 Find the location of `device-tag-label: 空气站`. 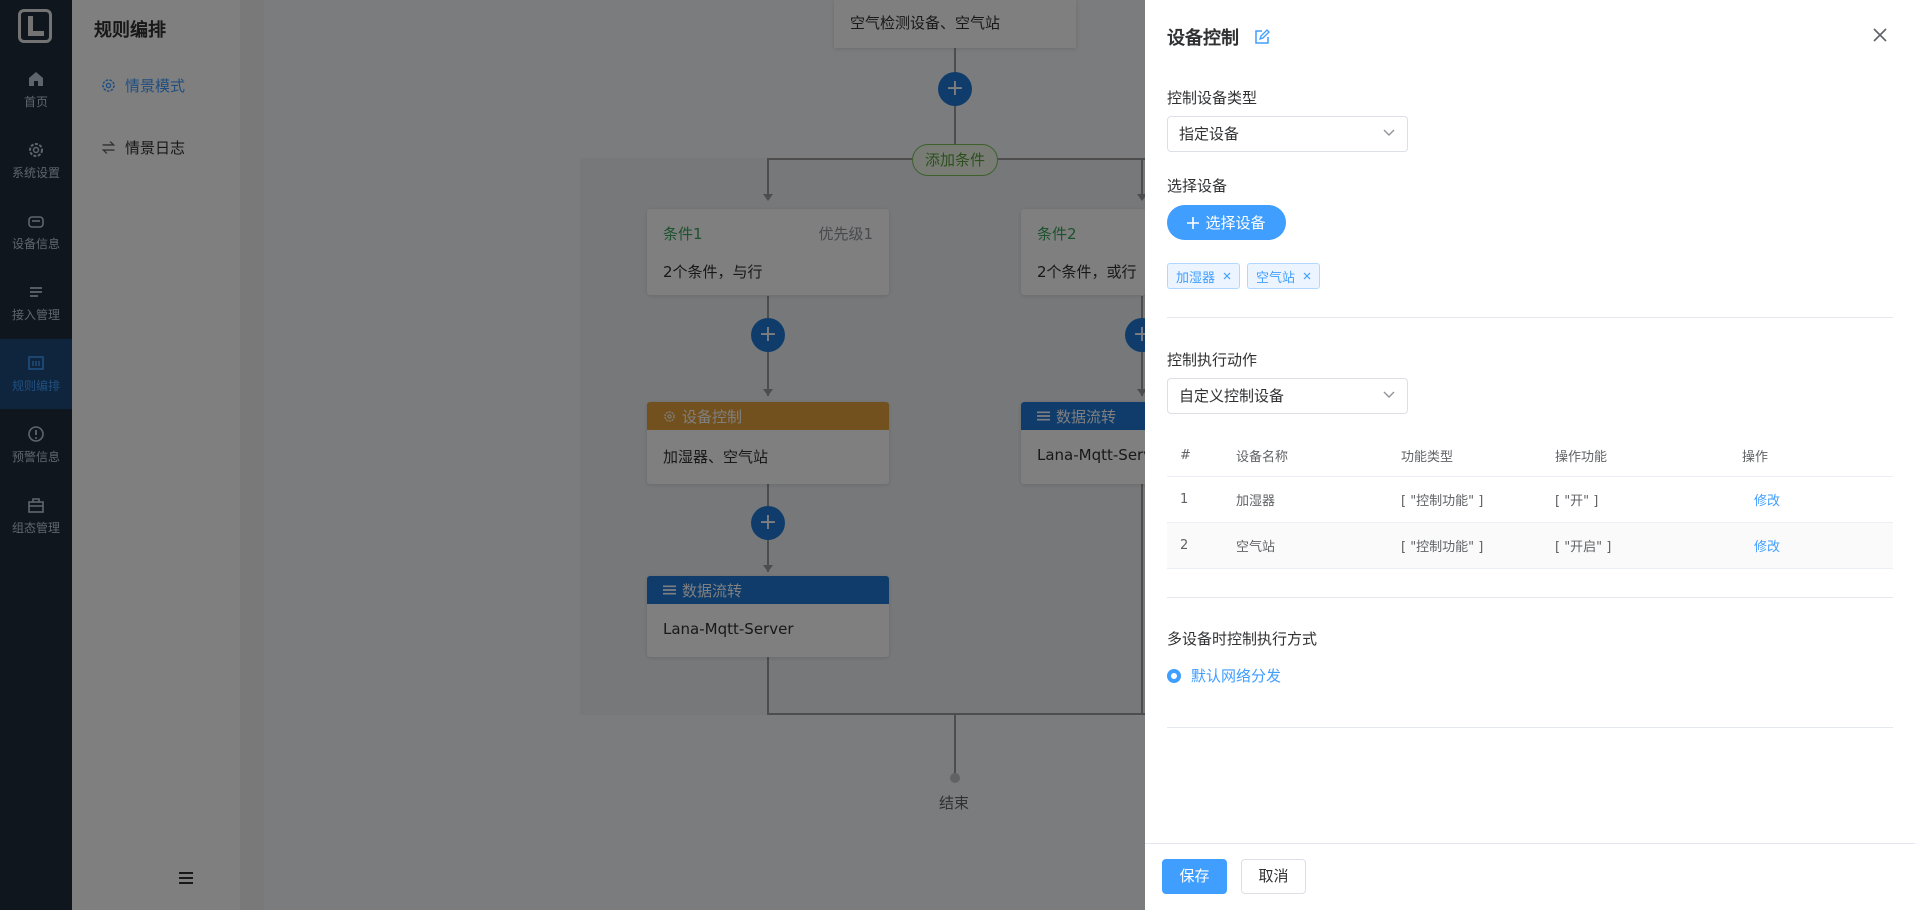

device-tag-label: 空气站 is located at coordinates (1276, 278).